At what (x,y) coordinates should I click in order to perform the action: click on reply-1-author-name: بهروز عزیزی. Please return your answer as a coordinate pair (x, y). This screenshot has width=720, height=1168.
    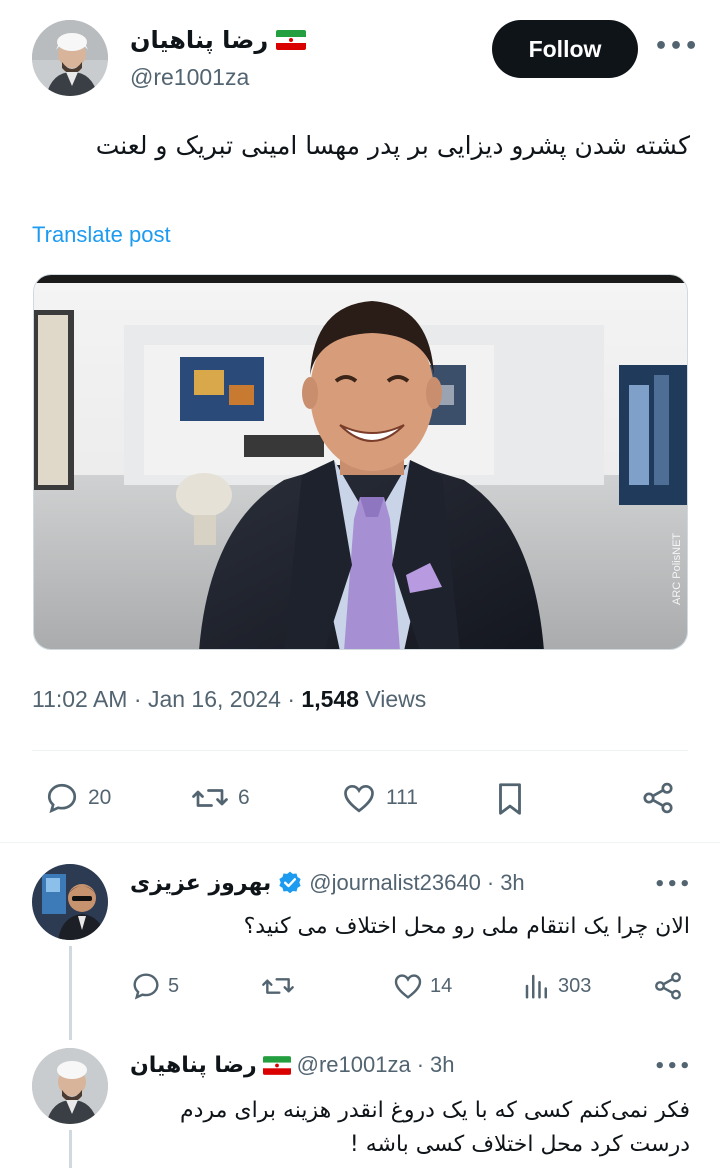
    Looking at the image, I should click on (200, 883).